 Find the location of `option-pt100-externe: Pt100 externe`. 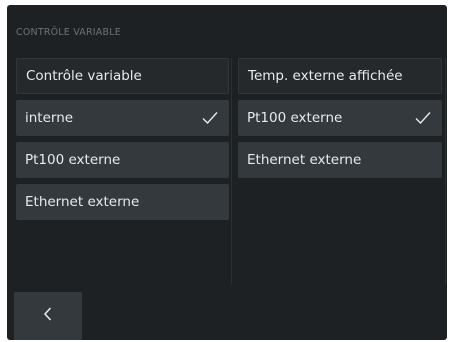

option-pt100-externe: Pt100 externe is located at coordinates (122, 160).